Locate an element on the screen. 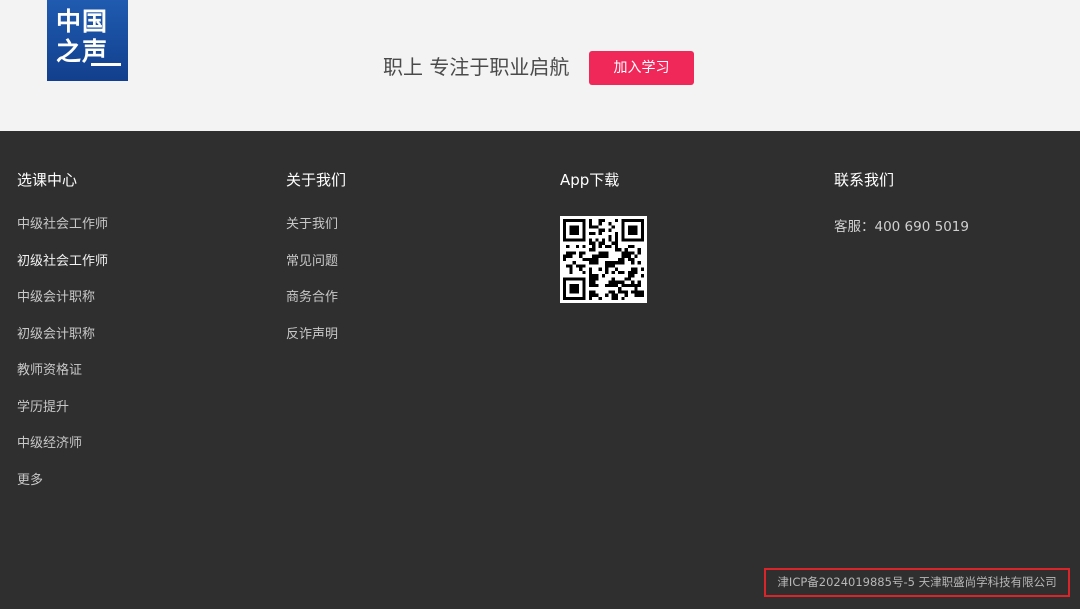  course-link-text: 学历提升 is located at coordinates (43, 407).